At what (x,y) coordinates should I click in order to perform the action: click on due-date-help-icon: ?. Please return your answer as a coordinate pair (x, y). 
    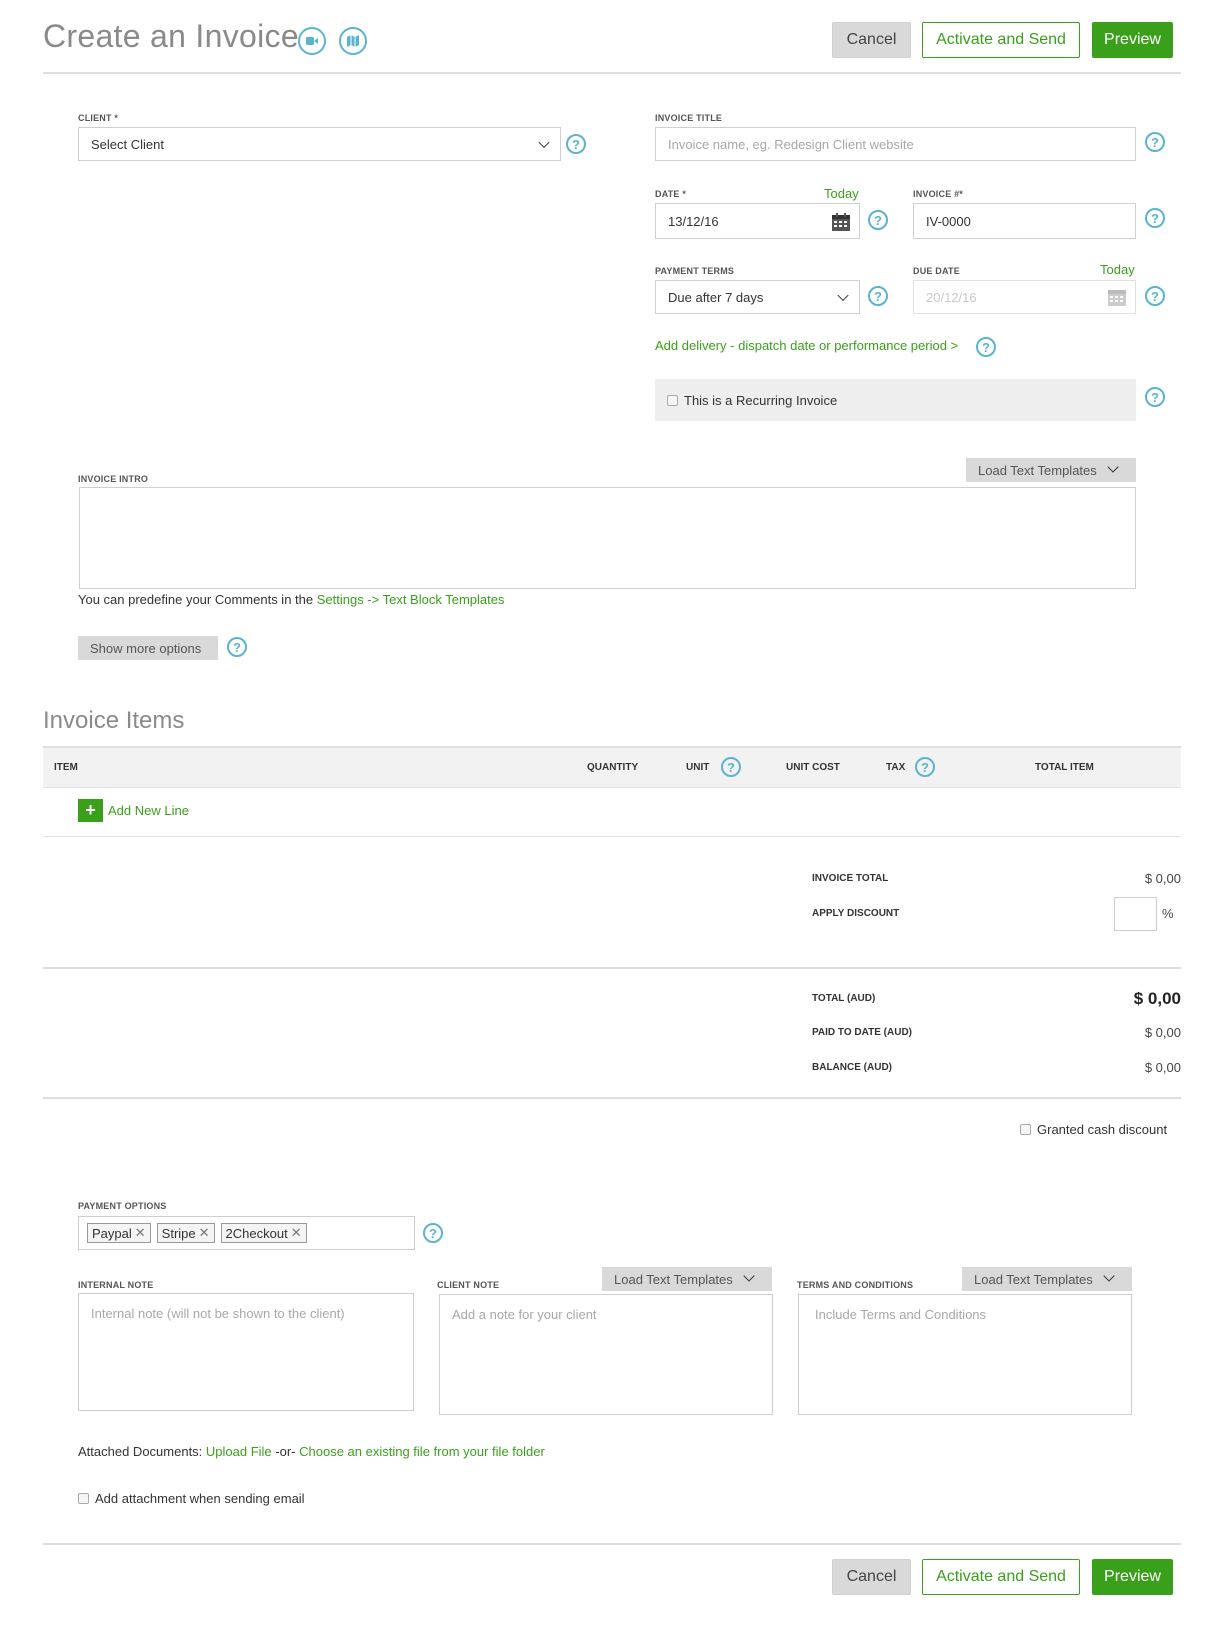
    Looking at the image, I should click on (1155, 296).